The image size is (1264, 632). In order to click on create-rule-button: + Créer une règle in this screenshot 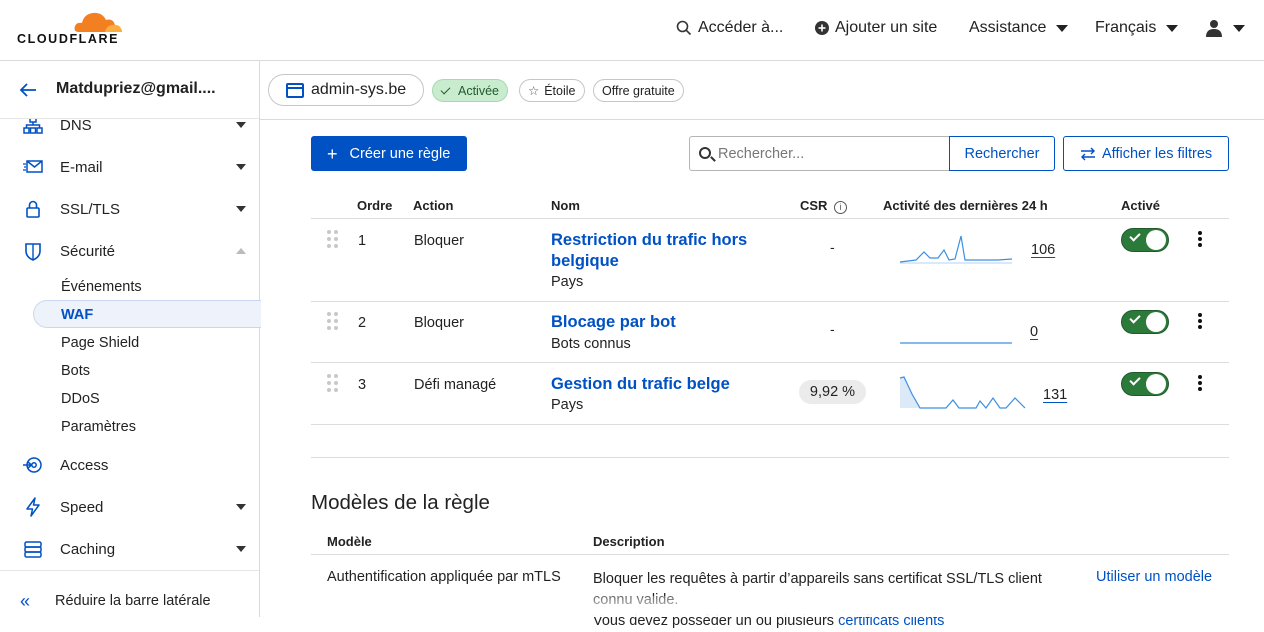, I will do `click(389, 153)`.